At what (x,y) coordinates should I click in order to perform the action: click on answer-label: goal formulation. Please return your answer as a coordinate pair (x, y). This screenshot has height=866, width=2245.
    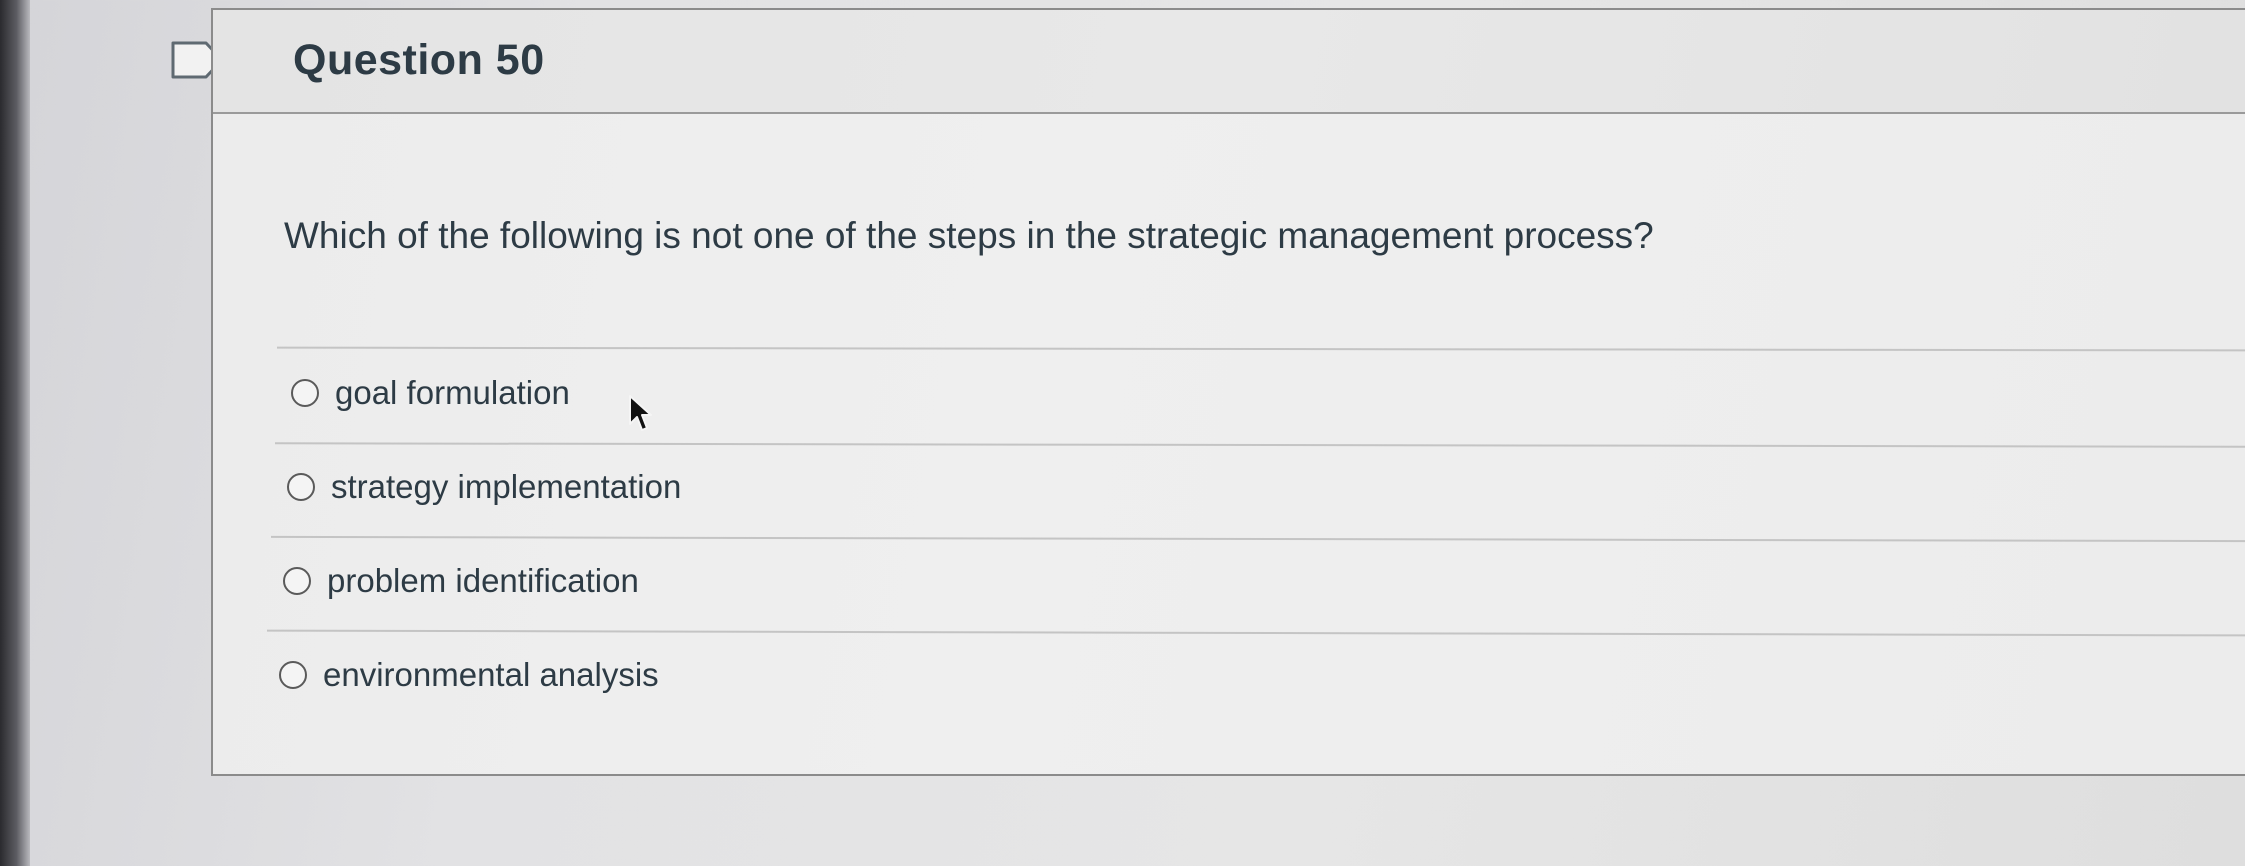
    Looking at the image, I should click on (452, 392).